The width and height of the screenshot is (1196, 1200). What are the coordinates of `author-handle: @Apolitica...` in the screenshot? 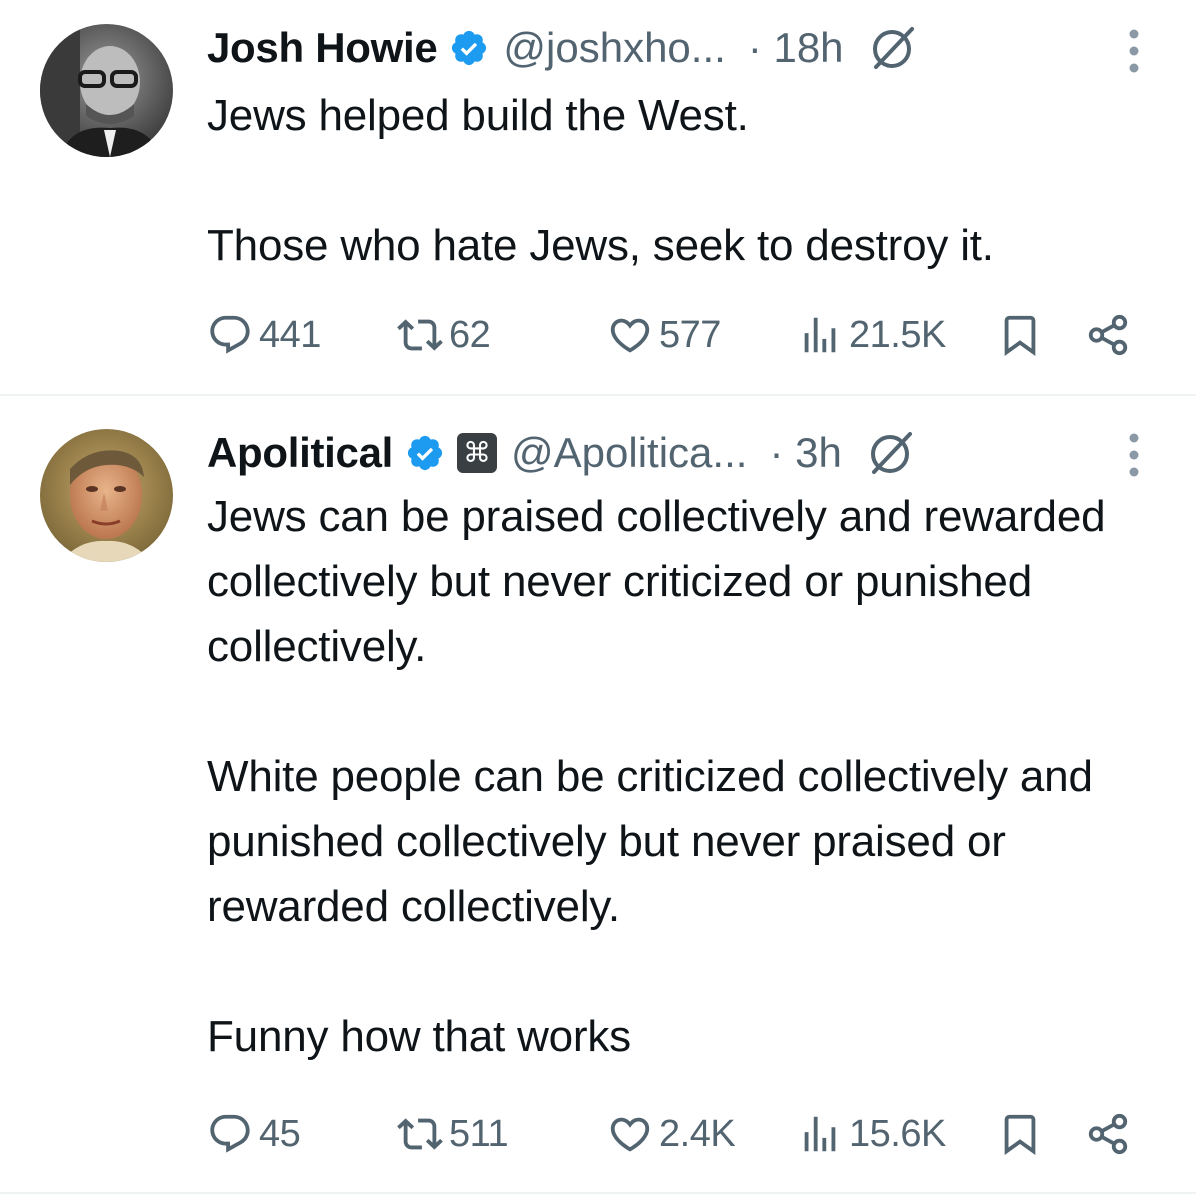 It's located at (629, 453).